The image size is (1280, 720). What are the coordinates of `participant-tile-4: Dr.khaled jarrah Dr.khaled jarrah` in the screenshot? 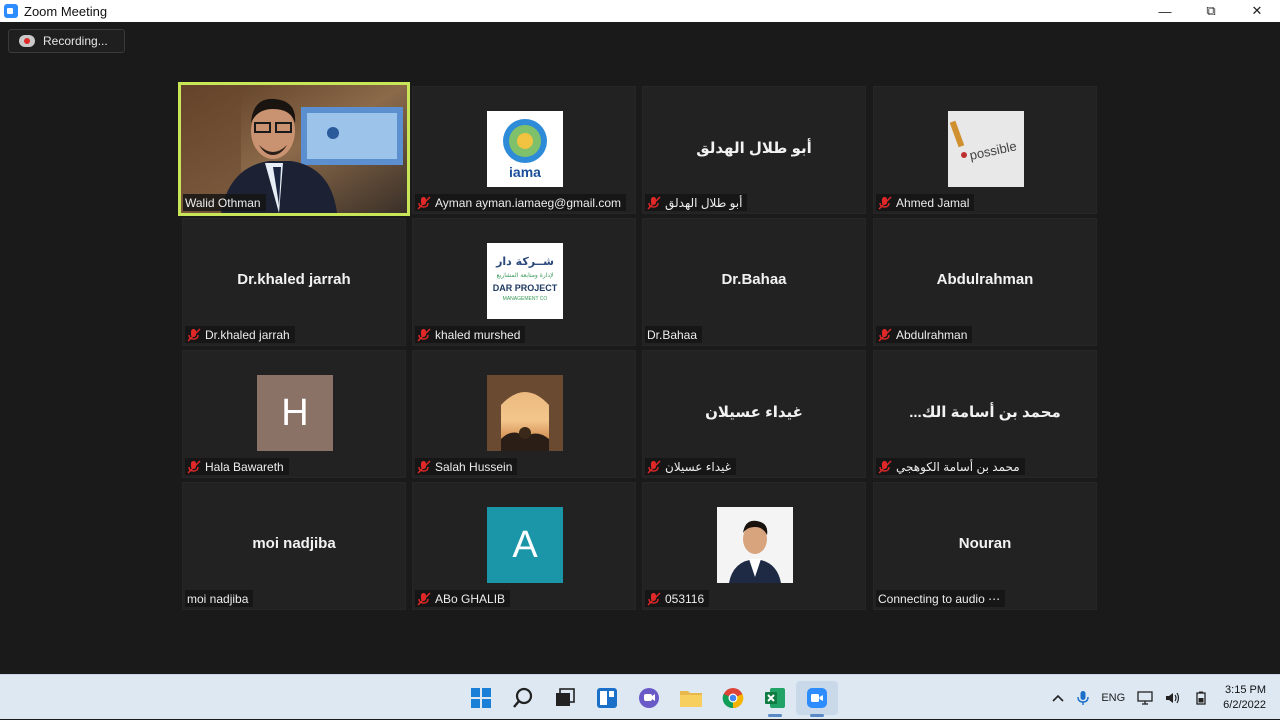 It's located at (294, 282).